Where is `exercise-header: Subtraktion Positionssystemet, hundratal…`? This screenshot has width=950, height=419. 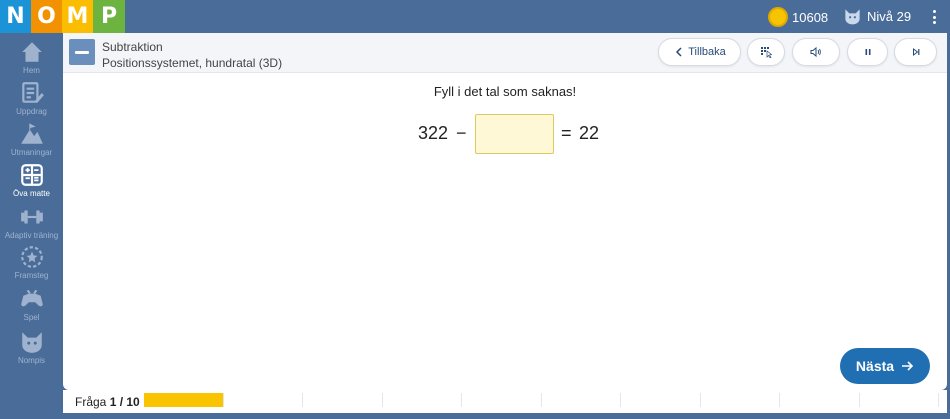 exercise-header: Subtraktion Positionssystemet, hundratal… is located at coordinates (505, 53).